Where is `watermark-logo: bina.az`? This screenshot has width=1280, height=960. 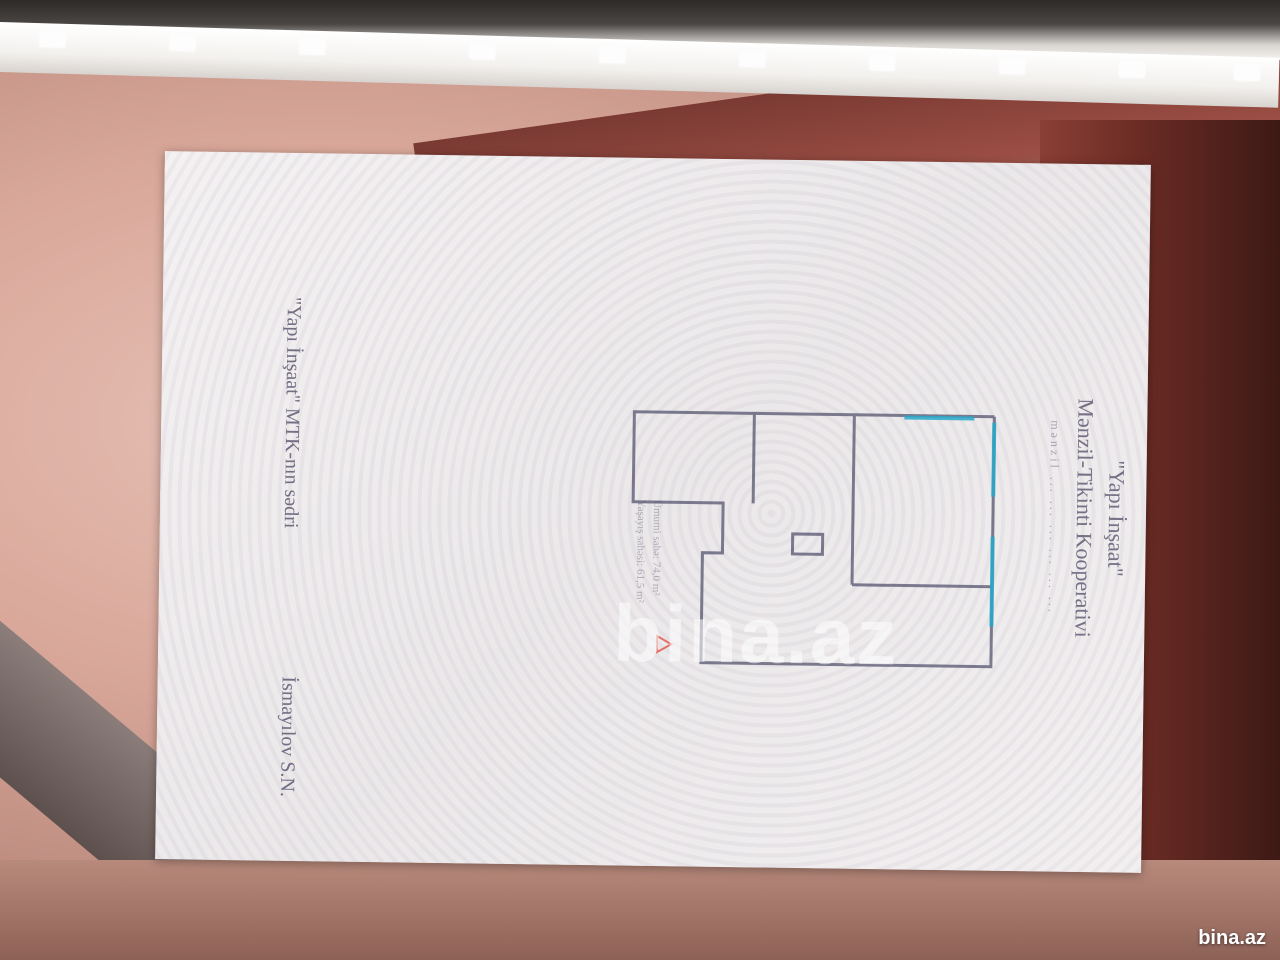 watermark-logo: bina.az is located at coordinates (756, 635).